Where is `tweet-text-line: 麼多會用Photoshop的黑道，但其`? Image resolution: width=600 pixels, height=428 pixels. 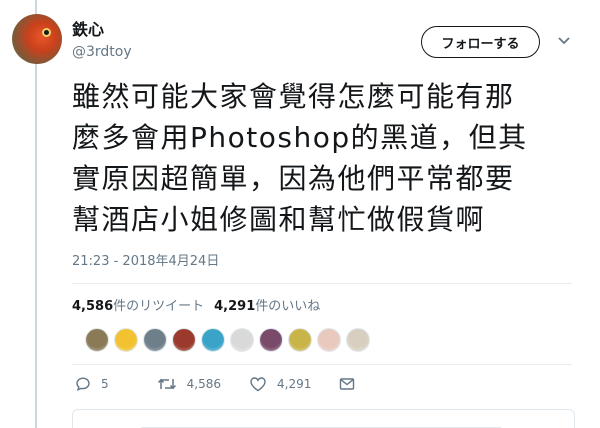
tweet-text-line: 麼多會用Photoshop的黑道，但其 is located at coordinates (300, 137).